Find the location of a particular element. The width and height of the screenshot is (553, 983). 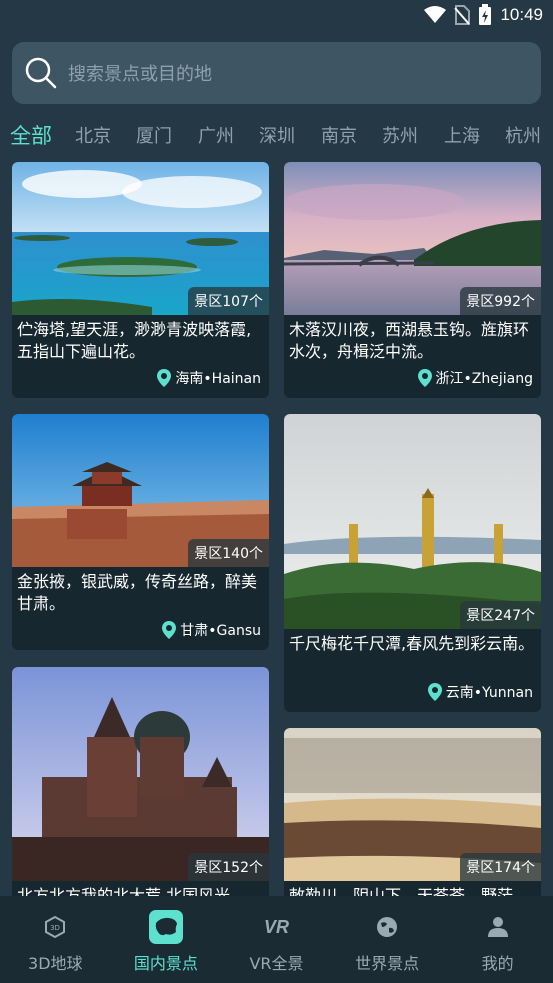

card-image: 景区152个 is located at coordinates (140, 774).